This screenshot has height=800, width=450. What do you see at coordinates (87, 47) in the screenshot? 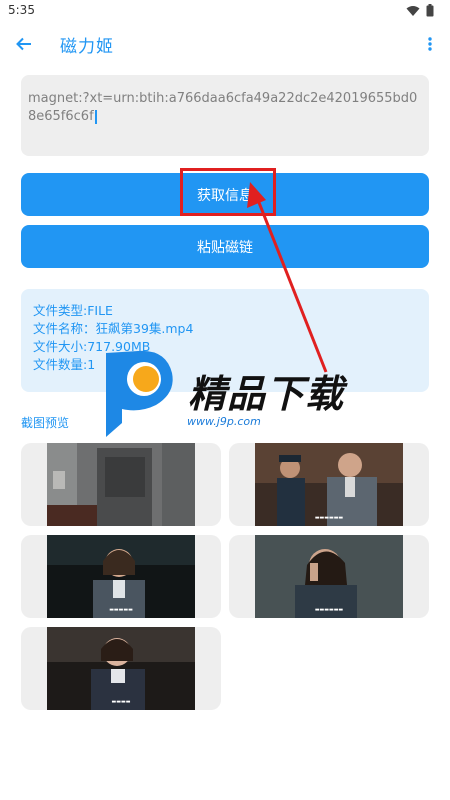
I see `page-title: 磁力姬` at bounding box center [87, 47].